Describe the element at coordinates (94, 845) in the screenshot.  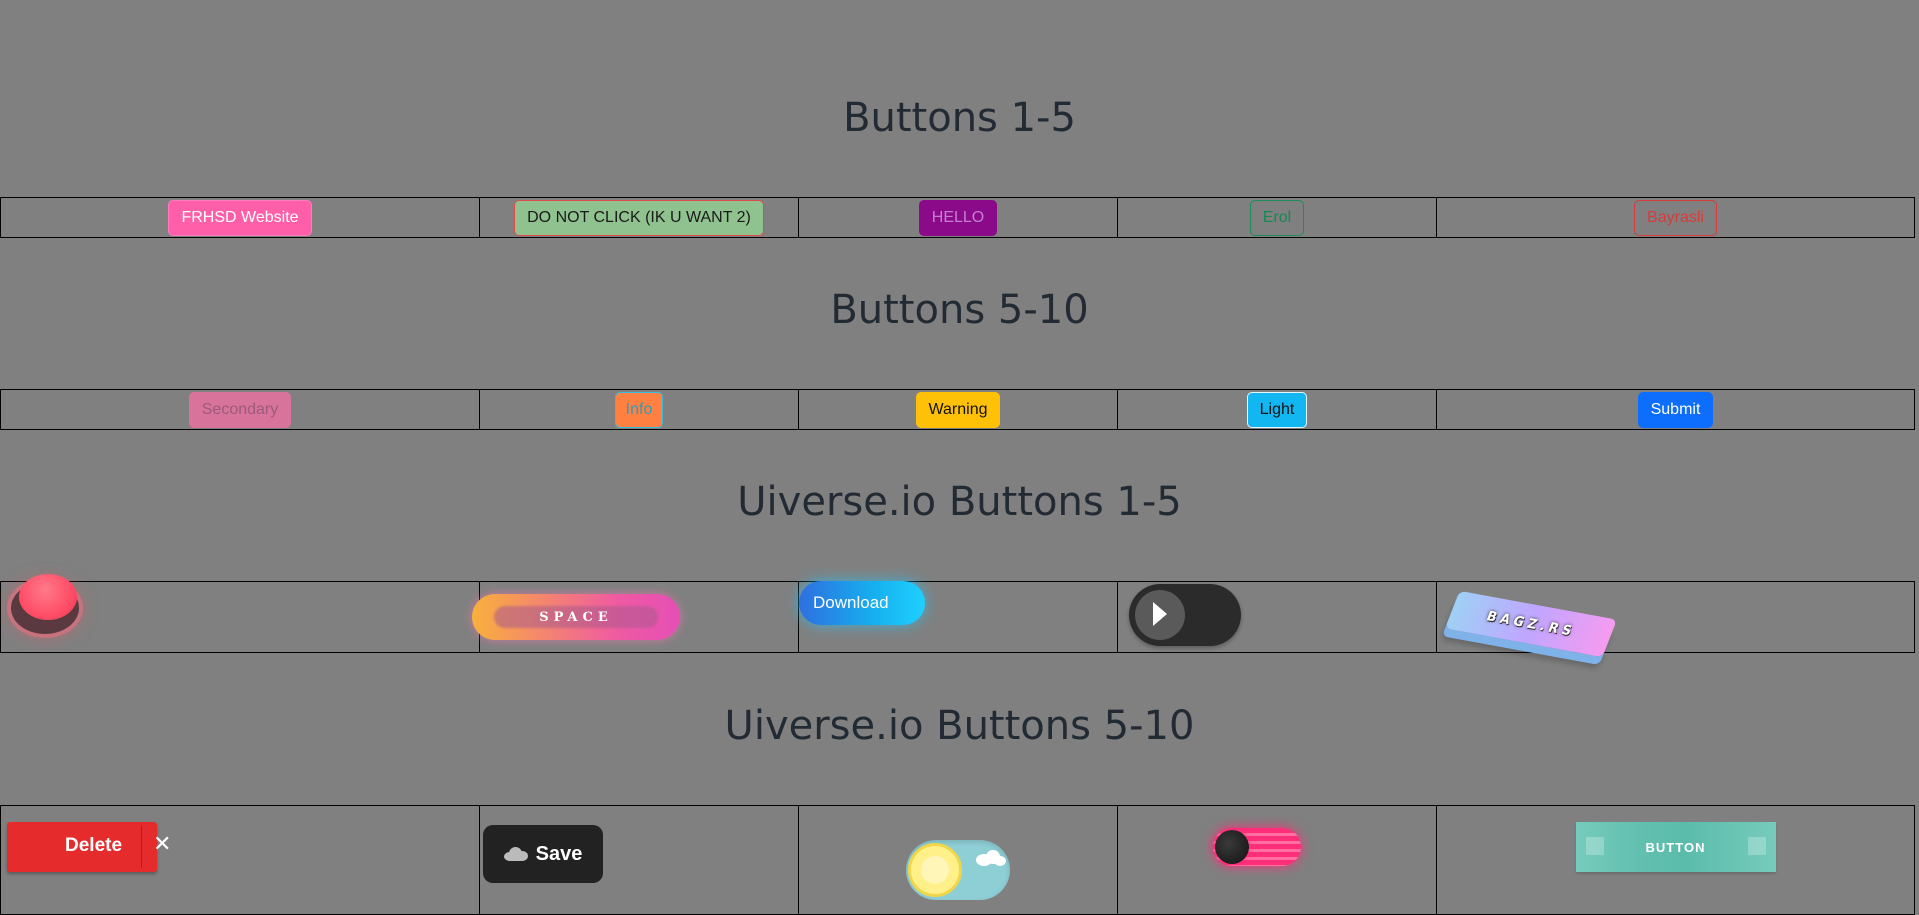
I see `delete-button-label: Delete` at that location.